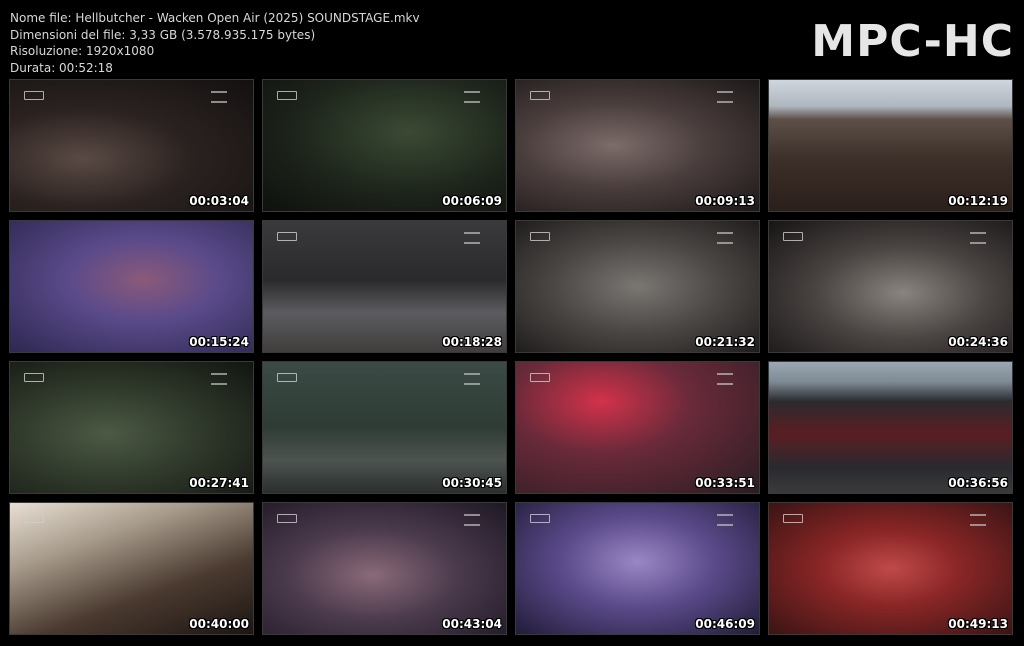 The image size is (1024, 646). Describe the element at coordinates (131, 145) in the screenshot. I see `thumbnail: 00:03:04` at that location.